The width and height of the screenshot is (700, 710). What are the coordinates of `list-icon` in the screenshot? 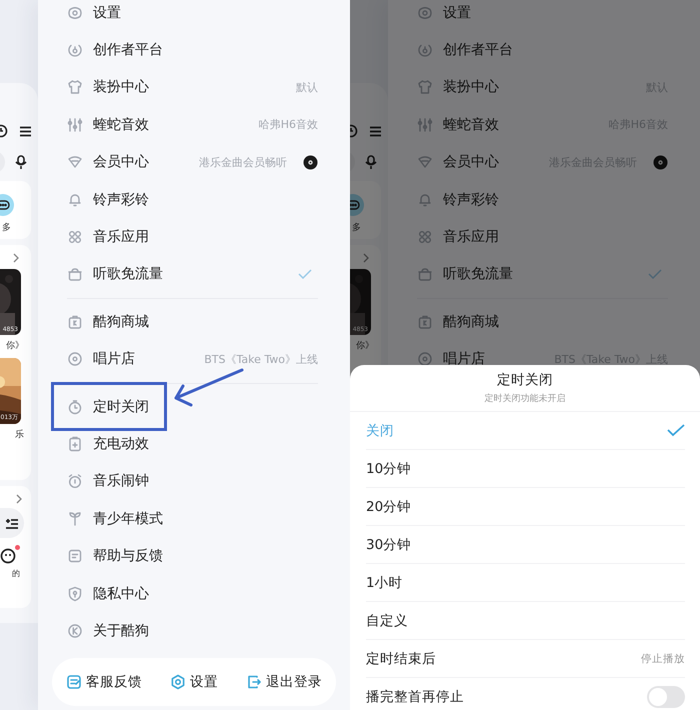 It's located at (12, 523).